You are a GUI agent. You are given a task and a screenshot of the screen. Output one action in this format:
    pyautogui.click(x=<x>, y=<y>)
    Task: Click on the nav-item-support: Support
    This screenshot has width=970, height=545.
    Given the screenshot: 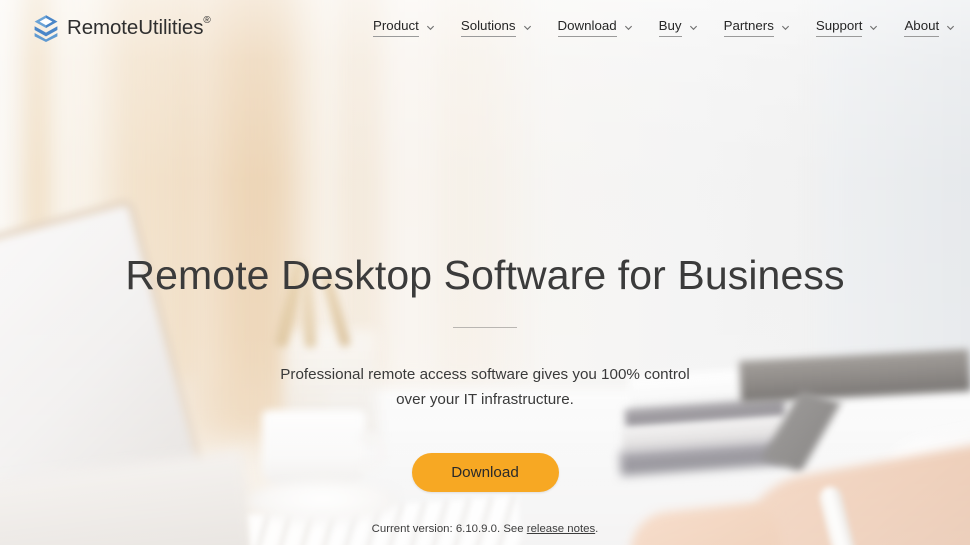 What is the action you would take?
    pyautogui.click(x=847, y=27)
    